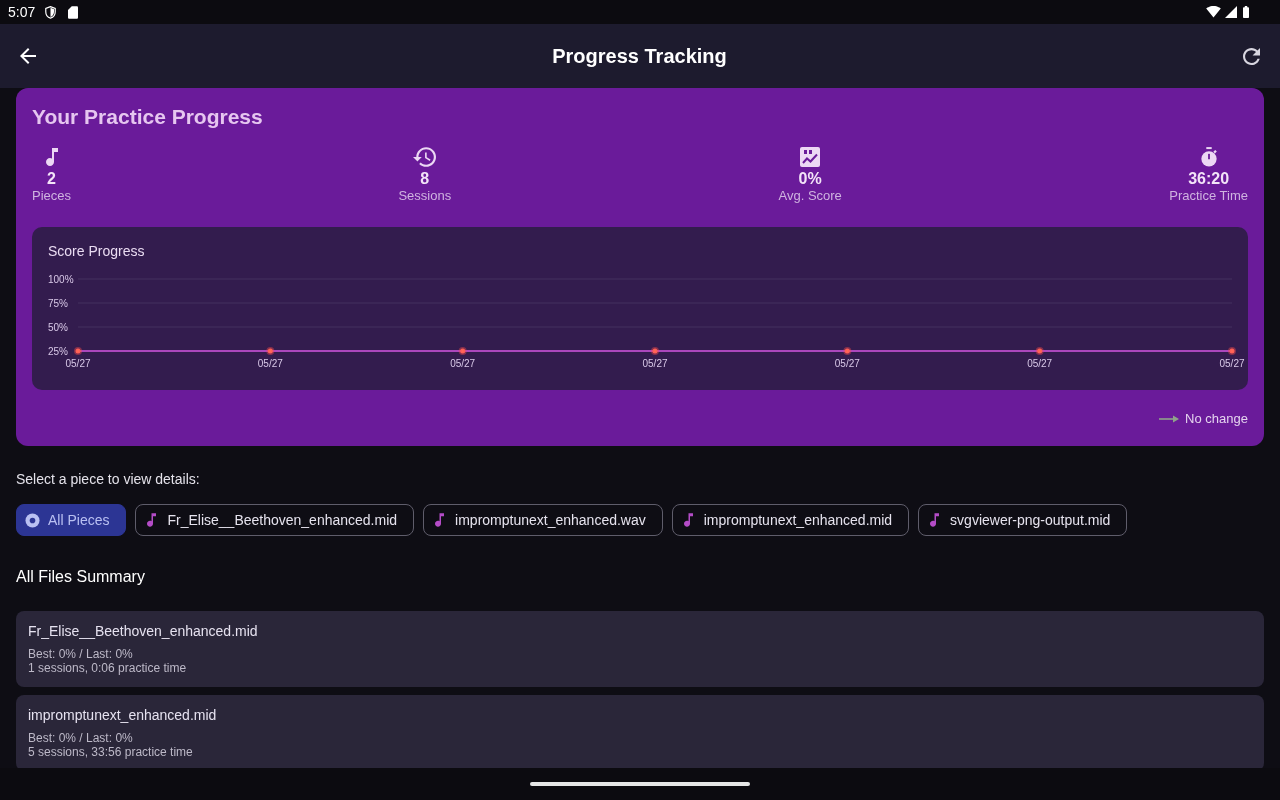  Describe the element at coordinates (148, 117) in the screenshot. I see `card-title: Your Practice Progress` at that location.